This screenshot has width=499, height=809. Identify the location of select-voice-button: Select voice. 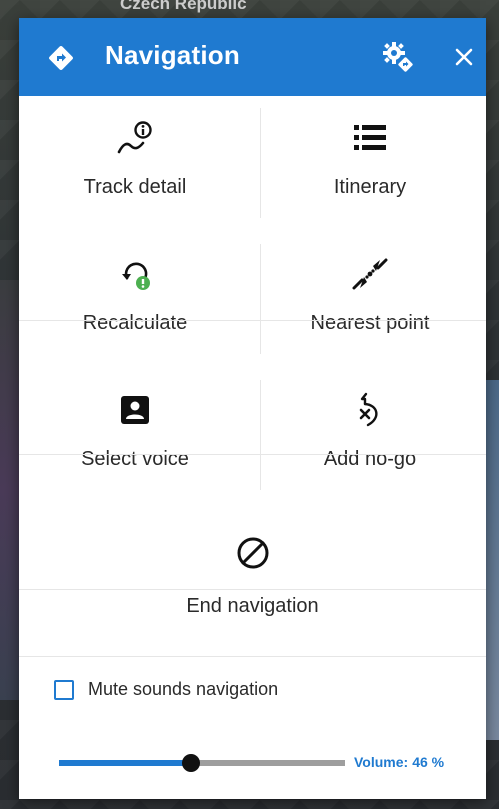
(135, 435).